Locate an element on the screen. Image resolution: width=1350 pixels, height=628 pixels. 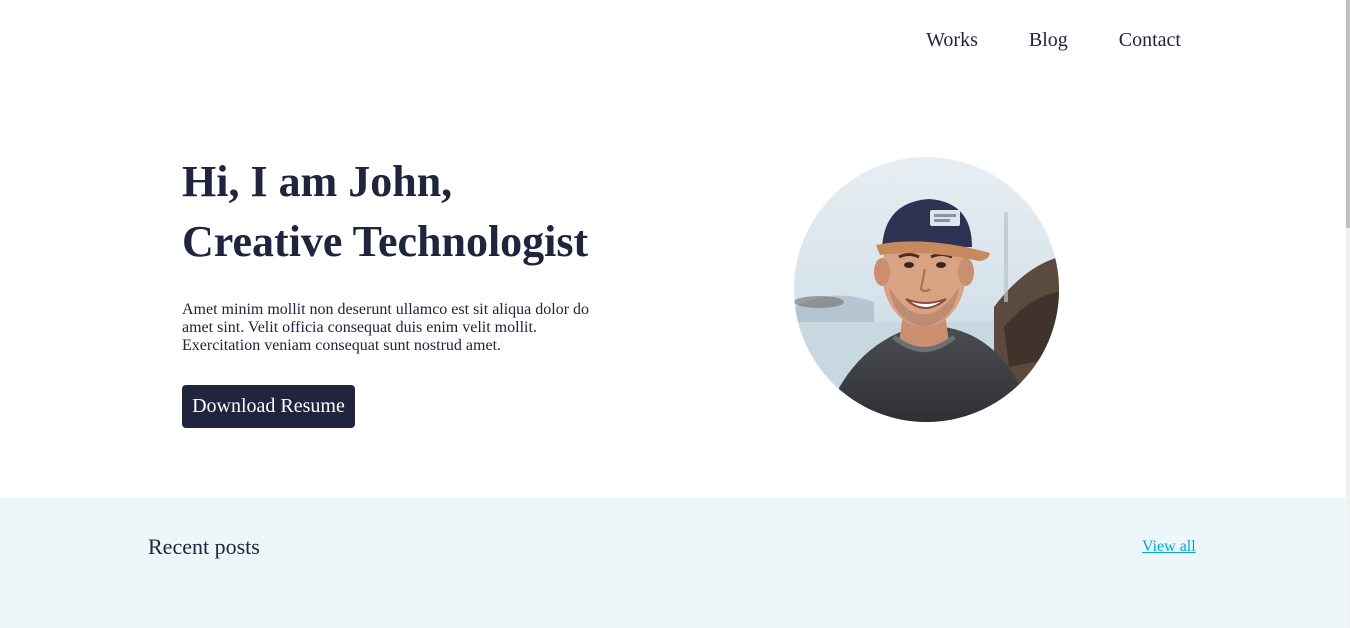
avatar-photo is located at coordinates (926, 289).